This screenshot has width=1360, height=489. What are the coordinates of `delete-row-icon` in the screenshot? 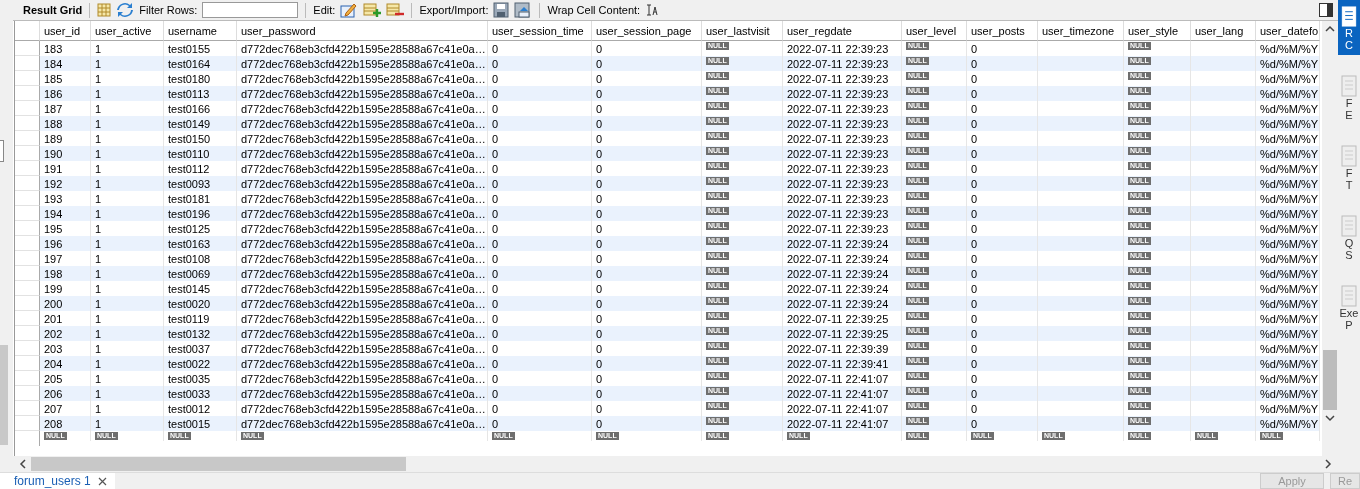 It's located at (395, 10).